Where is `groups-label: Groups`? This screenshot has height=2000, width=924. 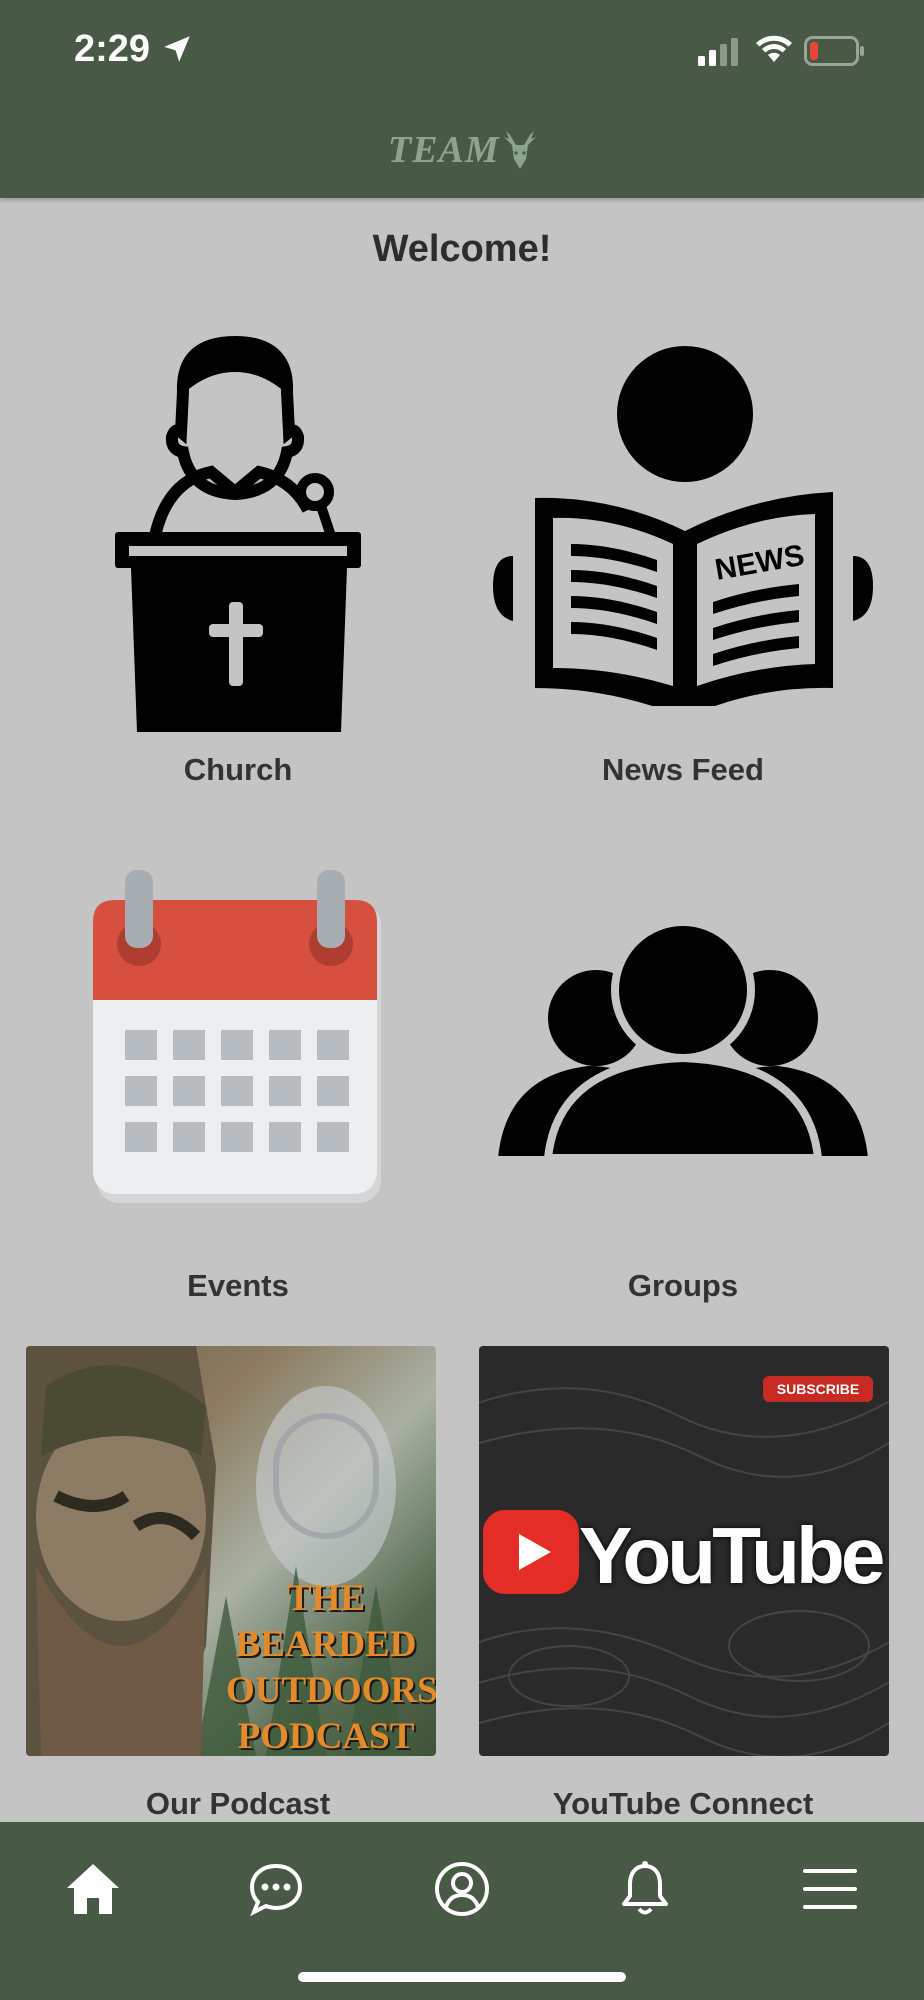
groups-label: Groups is located at coordinates (683, 1285).